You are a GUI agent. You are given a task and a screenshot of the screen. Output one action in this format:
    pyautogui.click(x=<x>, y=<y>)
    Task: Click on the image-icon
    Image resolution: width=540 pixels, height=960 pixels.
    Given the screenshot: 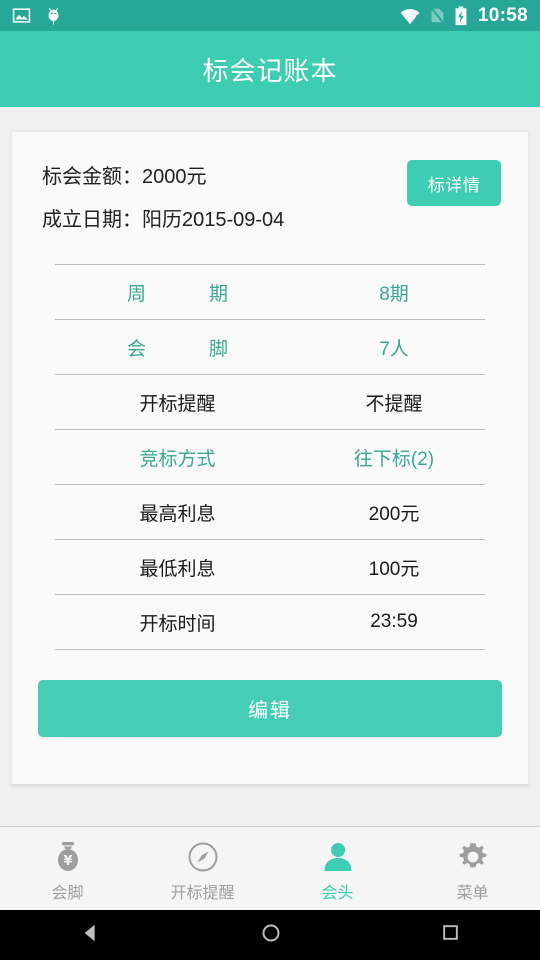 What is the action you would take?
    pyautogui.click(x=21, y=15)
    